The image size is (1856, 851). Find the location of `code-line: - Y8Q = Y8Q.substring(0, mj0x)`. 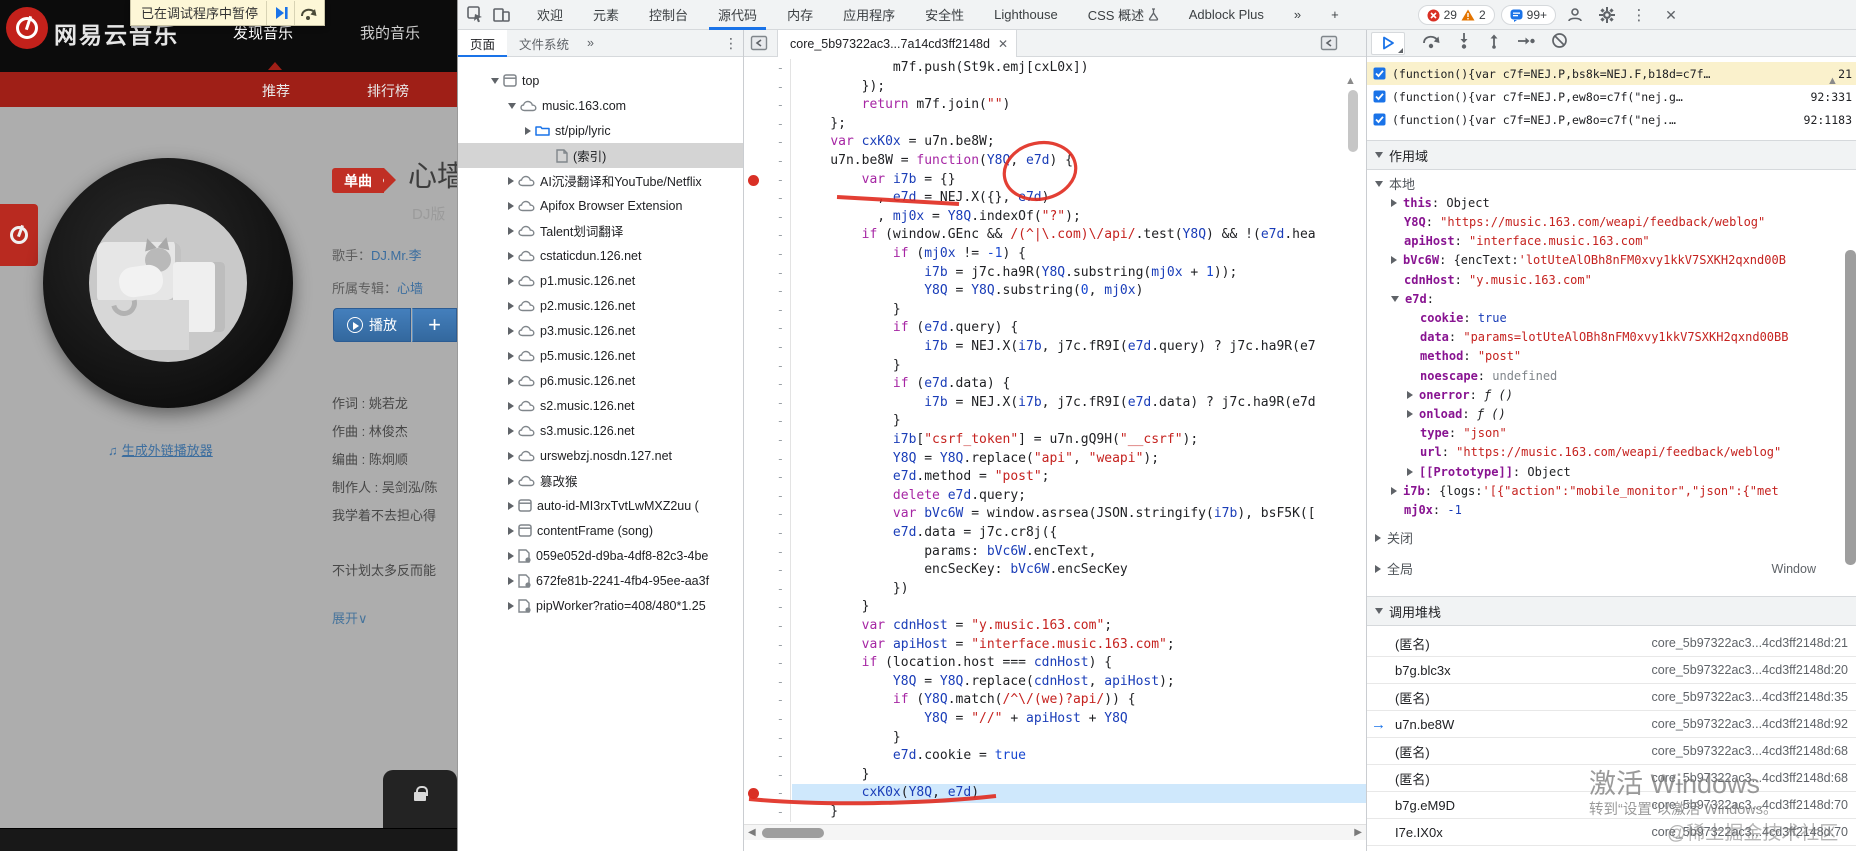

code-line: - Y8Q = Y8Q.substring(0, mj0x) is located at coordinates (1055, 291).